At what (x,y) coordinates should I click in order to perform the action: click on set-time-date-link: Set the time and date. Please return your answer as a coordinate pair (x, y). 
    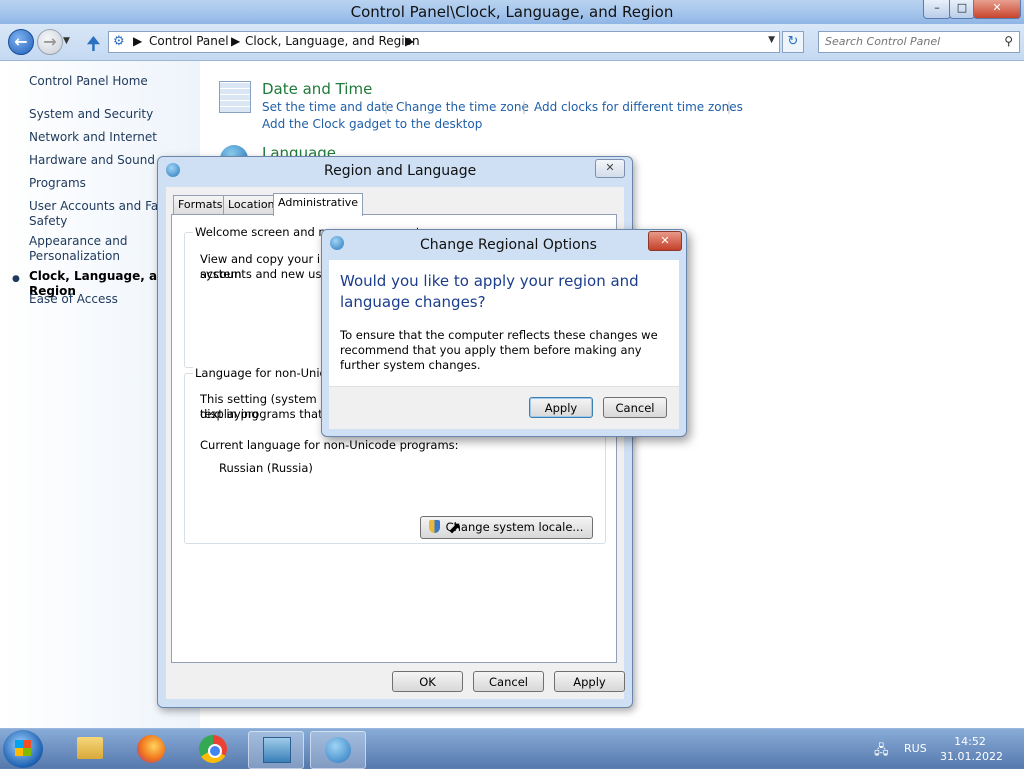
    Looking at the image, I should click on (327, 107).